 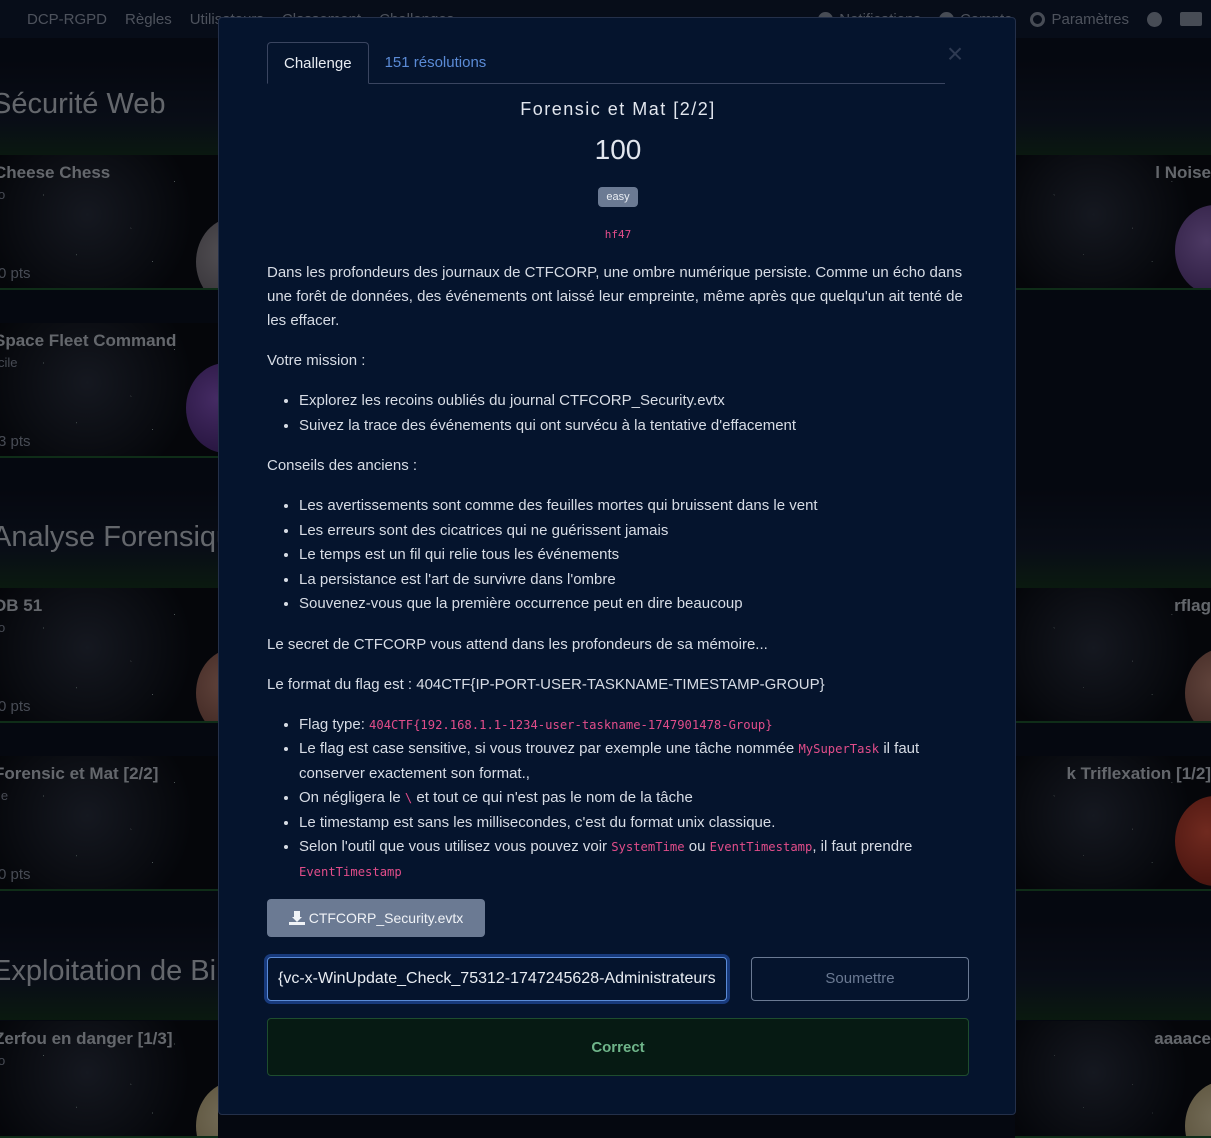 What do you see at coordinates (436, 63) in the screenshot?
I see `tab-solves: 151 résolutions` at bounding box center [436, 63].